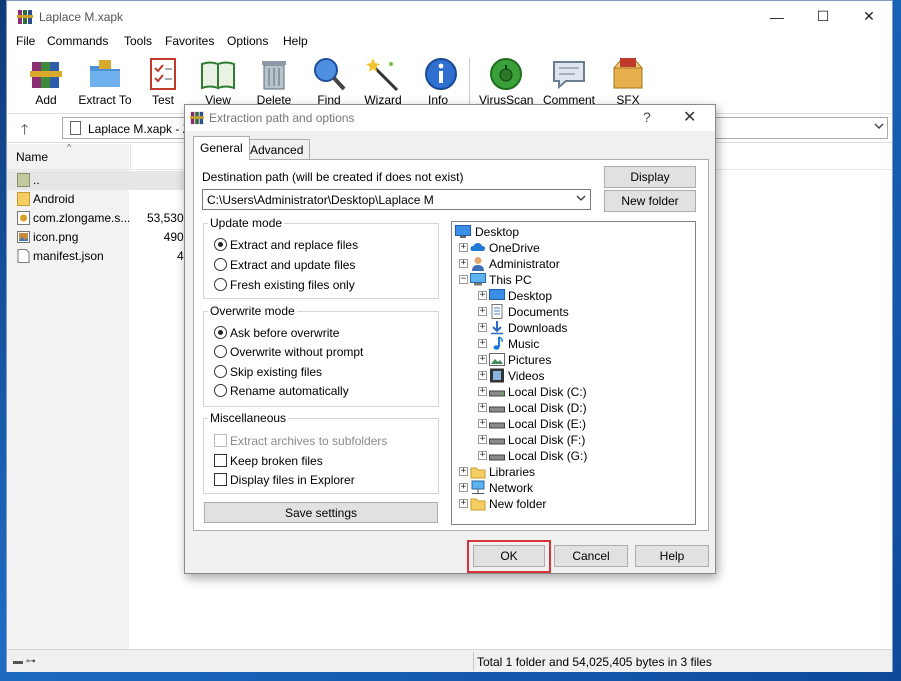  What do you see at coordinates (97, 180) in the screenshot?
I see `list-item: ..` at bounding box center [97, 180].